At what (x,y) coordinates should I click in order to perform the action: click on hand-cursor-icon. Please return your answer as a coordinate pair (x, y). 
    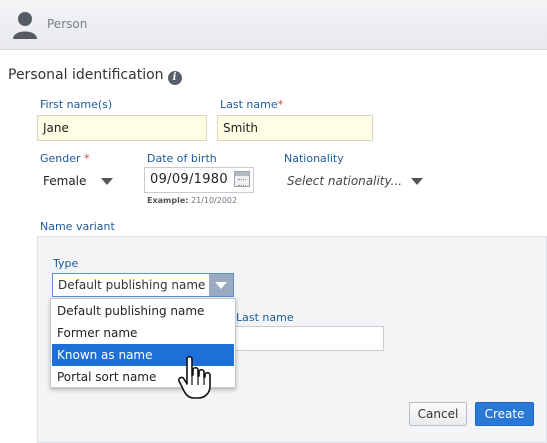
    Looking at the image, I should click on (194, 377).